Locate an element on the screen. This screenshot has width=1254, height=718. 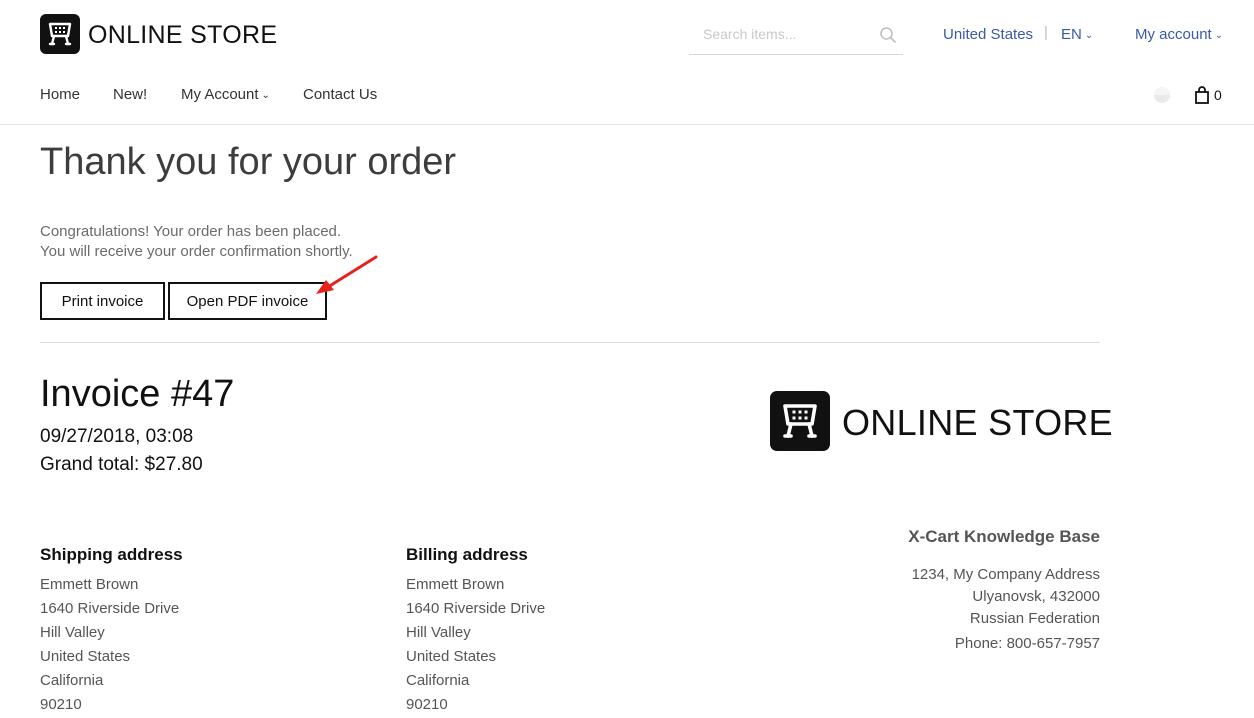
nav-my-account: My Account ⌄ is located at coordinates (225, 94).